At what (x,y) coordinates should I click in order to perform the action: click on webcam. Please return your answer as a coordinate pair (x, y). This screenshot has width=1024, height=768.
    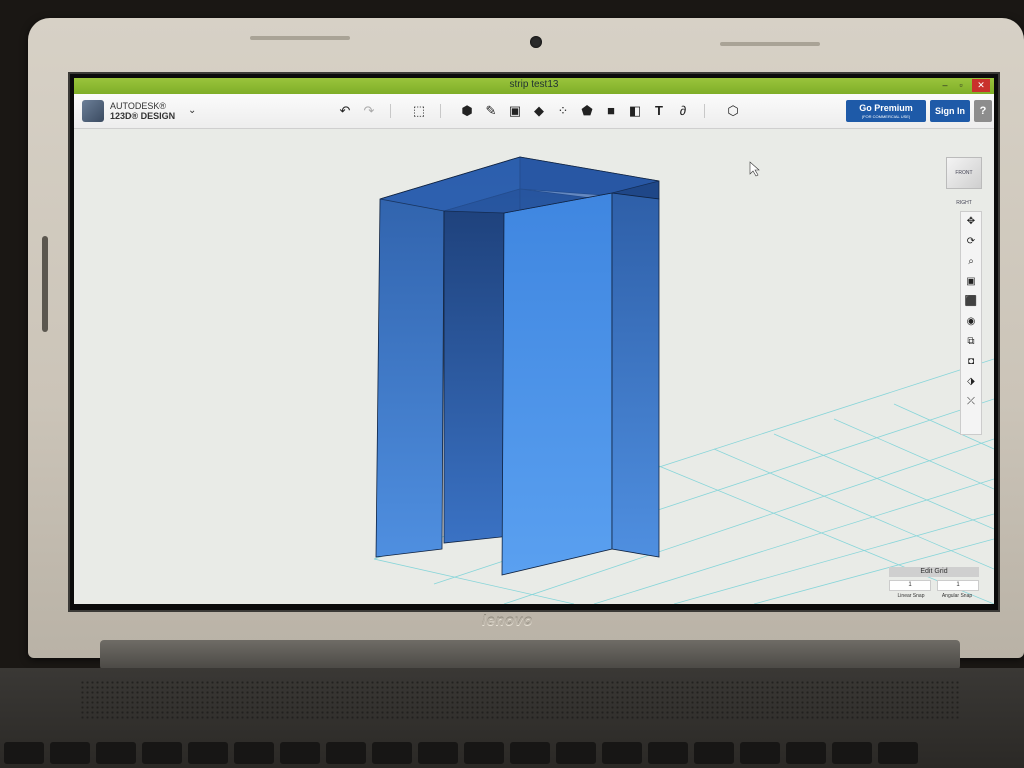
    Looking at the image, I should click on (536, 42).